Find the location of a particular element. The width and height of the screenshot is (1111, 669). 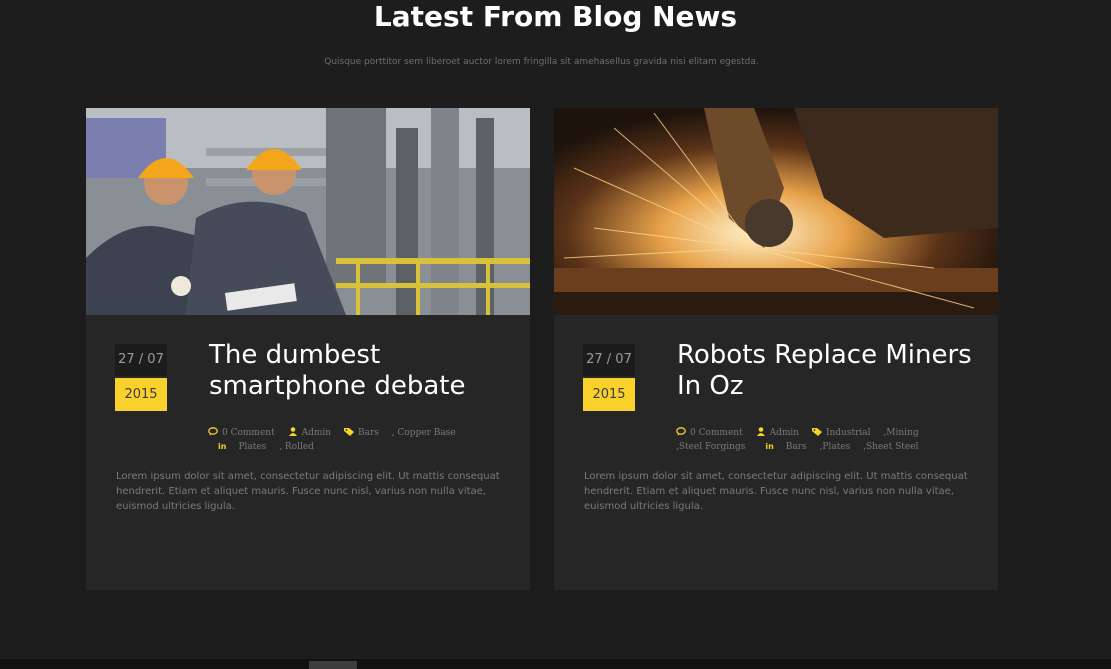

tag-link: Plates is located at coordinates (252, 447).